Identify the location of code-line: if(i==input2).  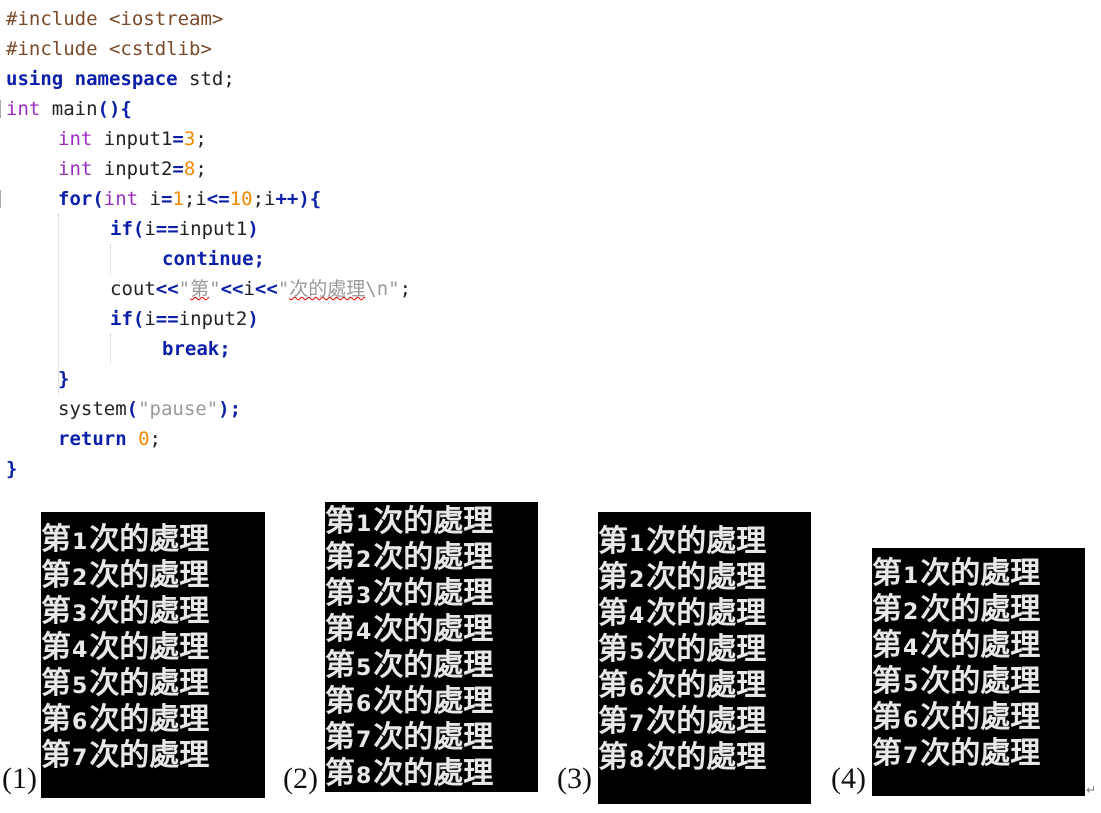
(300, 319).